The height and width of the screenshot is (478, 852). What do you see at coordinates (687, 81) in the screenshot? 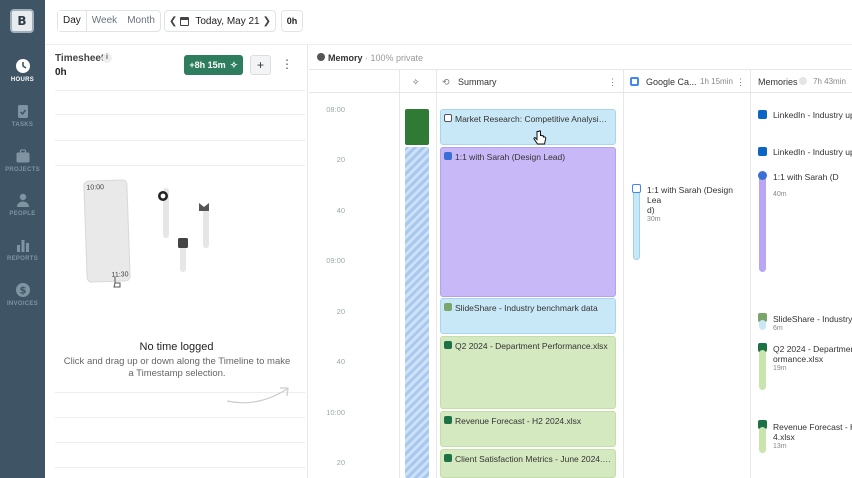
I see `google-calendar-column-header: Google Ca... 1h 15min ⋮` at bounding box center [687, 81].